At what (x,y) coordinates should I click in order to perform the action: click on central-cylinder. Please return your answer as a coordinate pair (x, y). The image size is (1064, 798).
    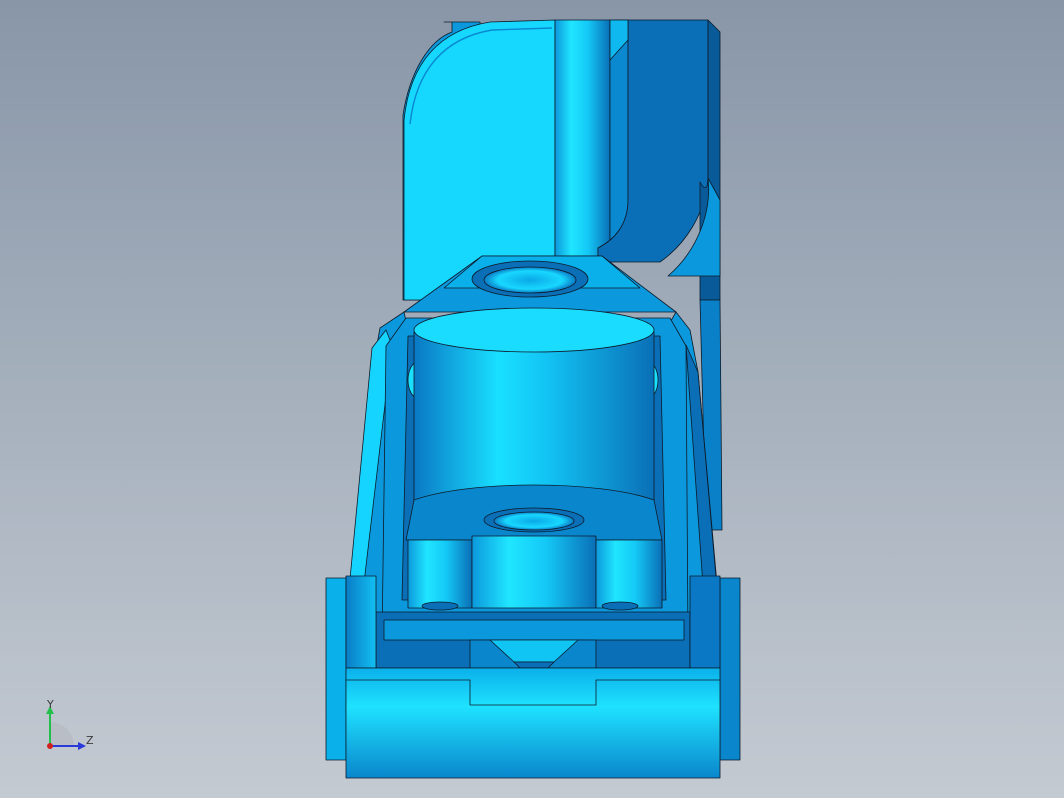
    Looking at the image, I should click on (534, 424).